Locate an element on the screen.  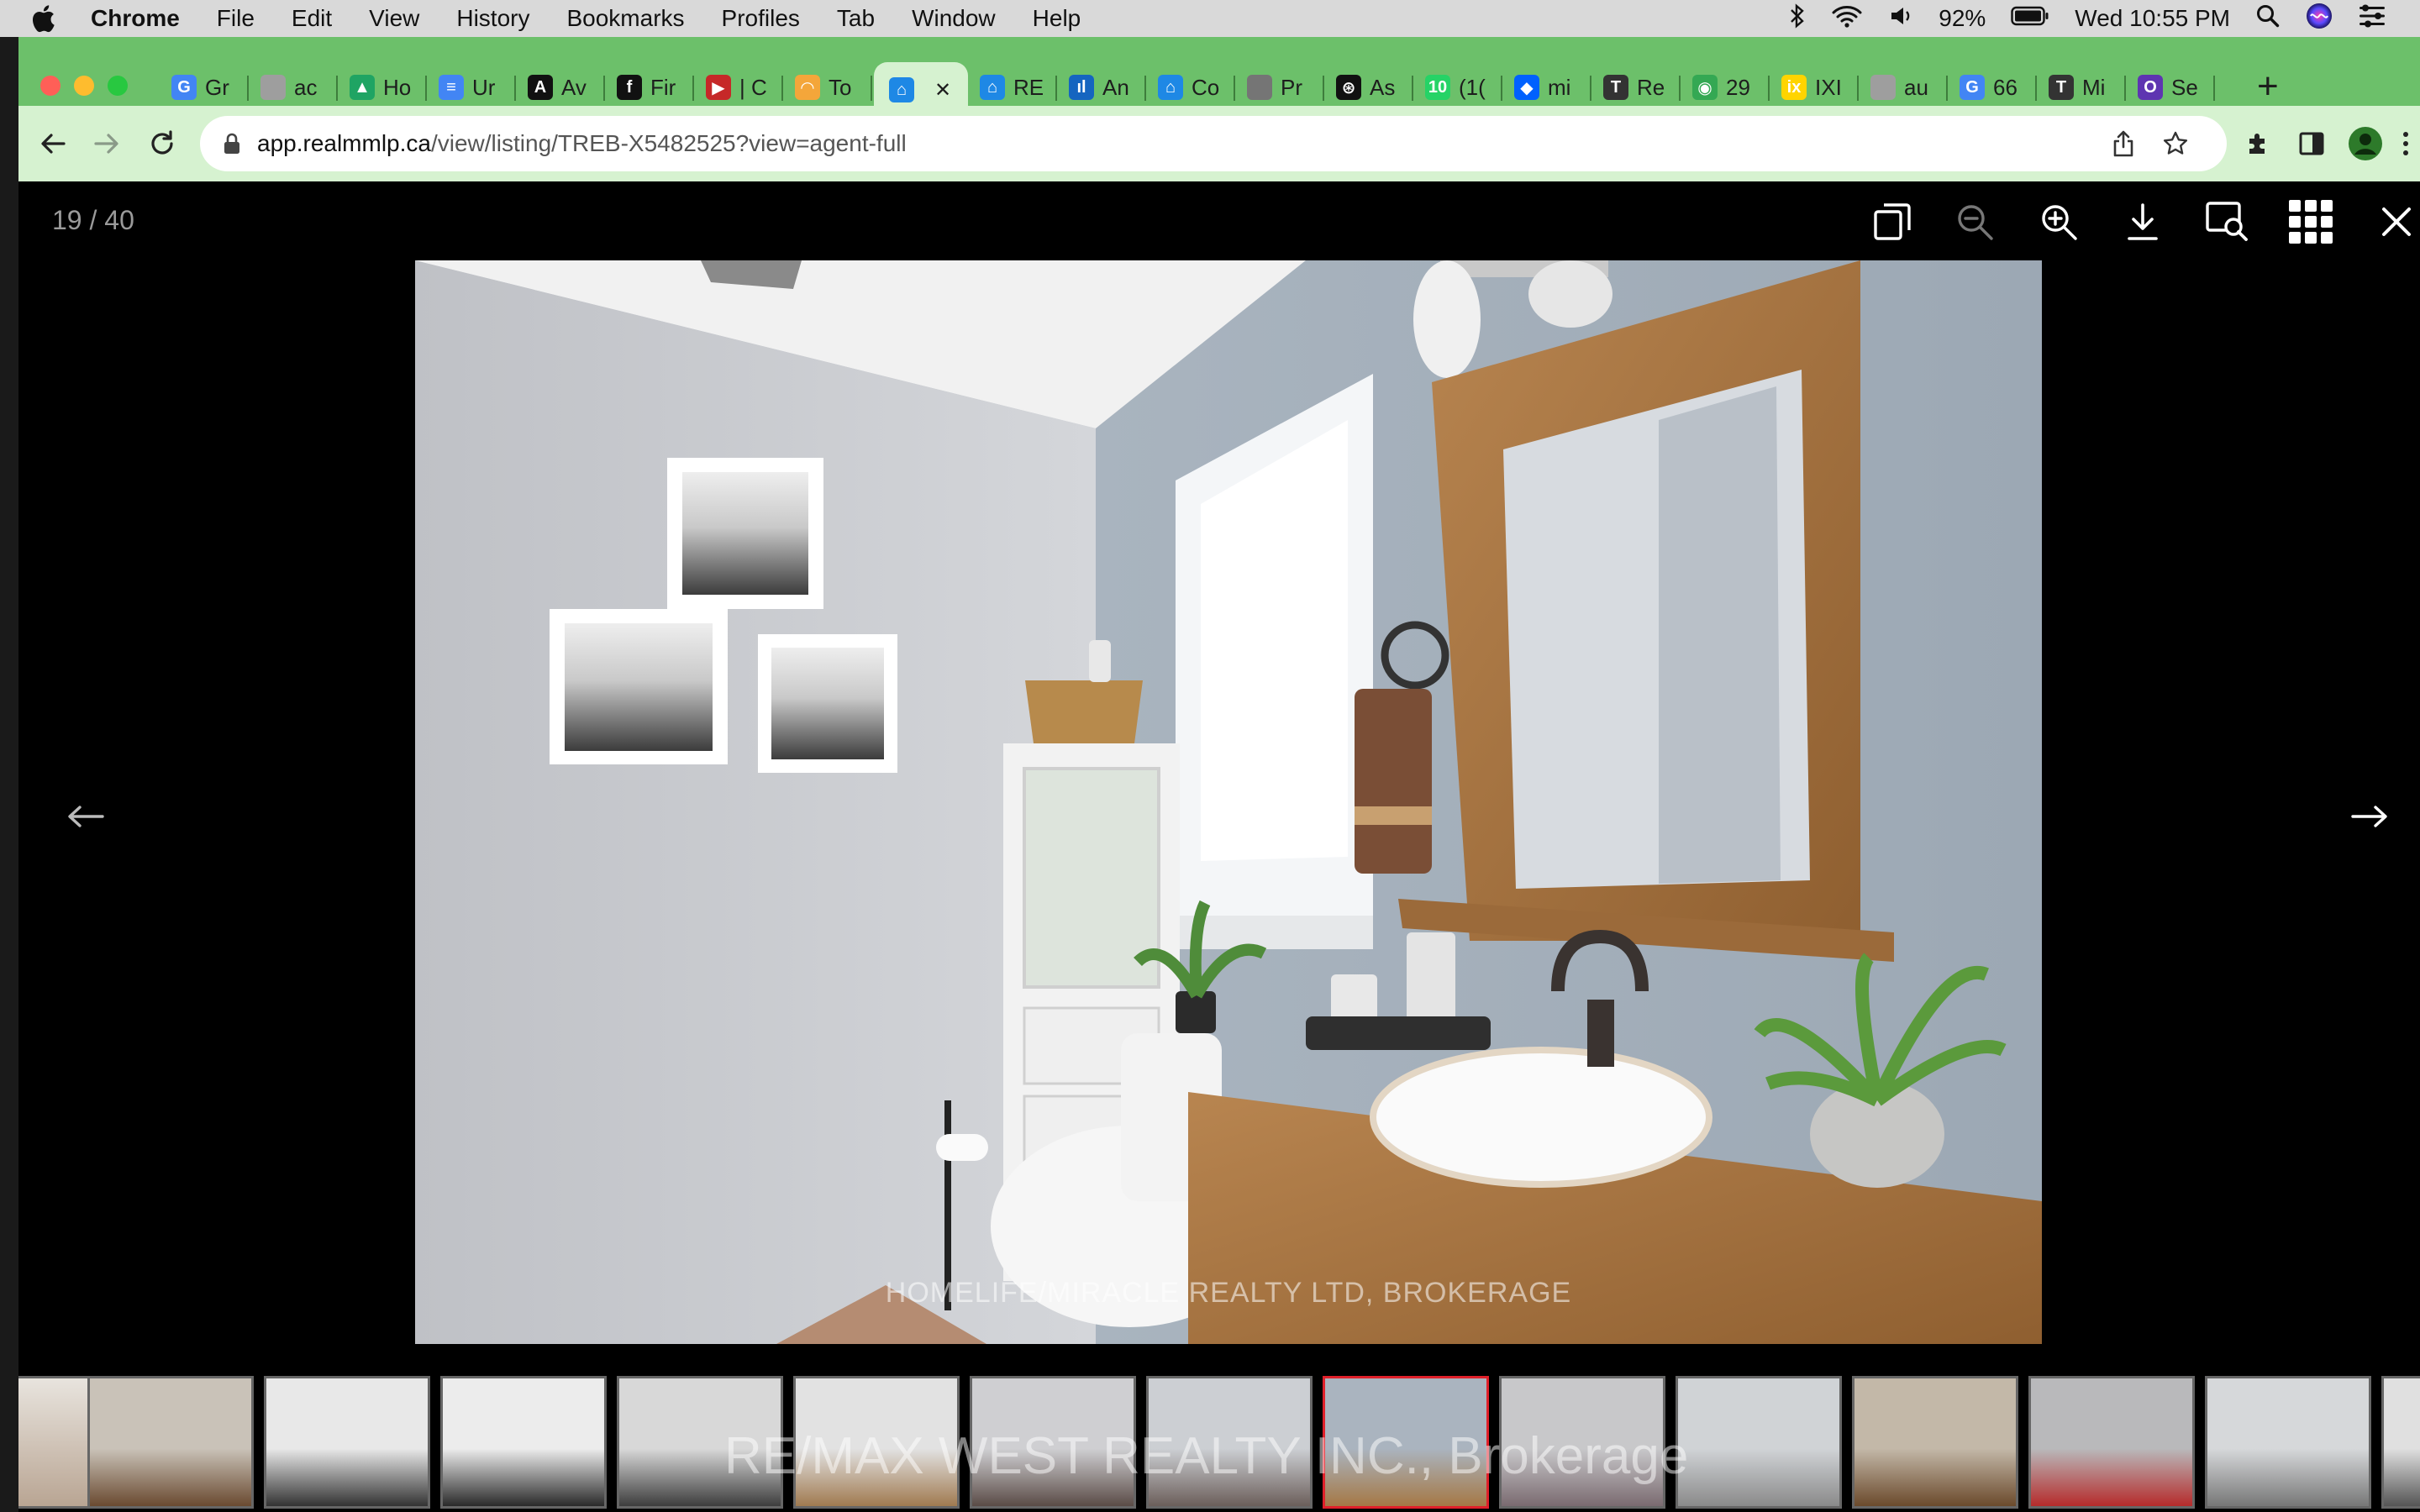
siri-icon is located at coordinates (2320, 19).